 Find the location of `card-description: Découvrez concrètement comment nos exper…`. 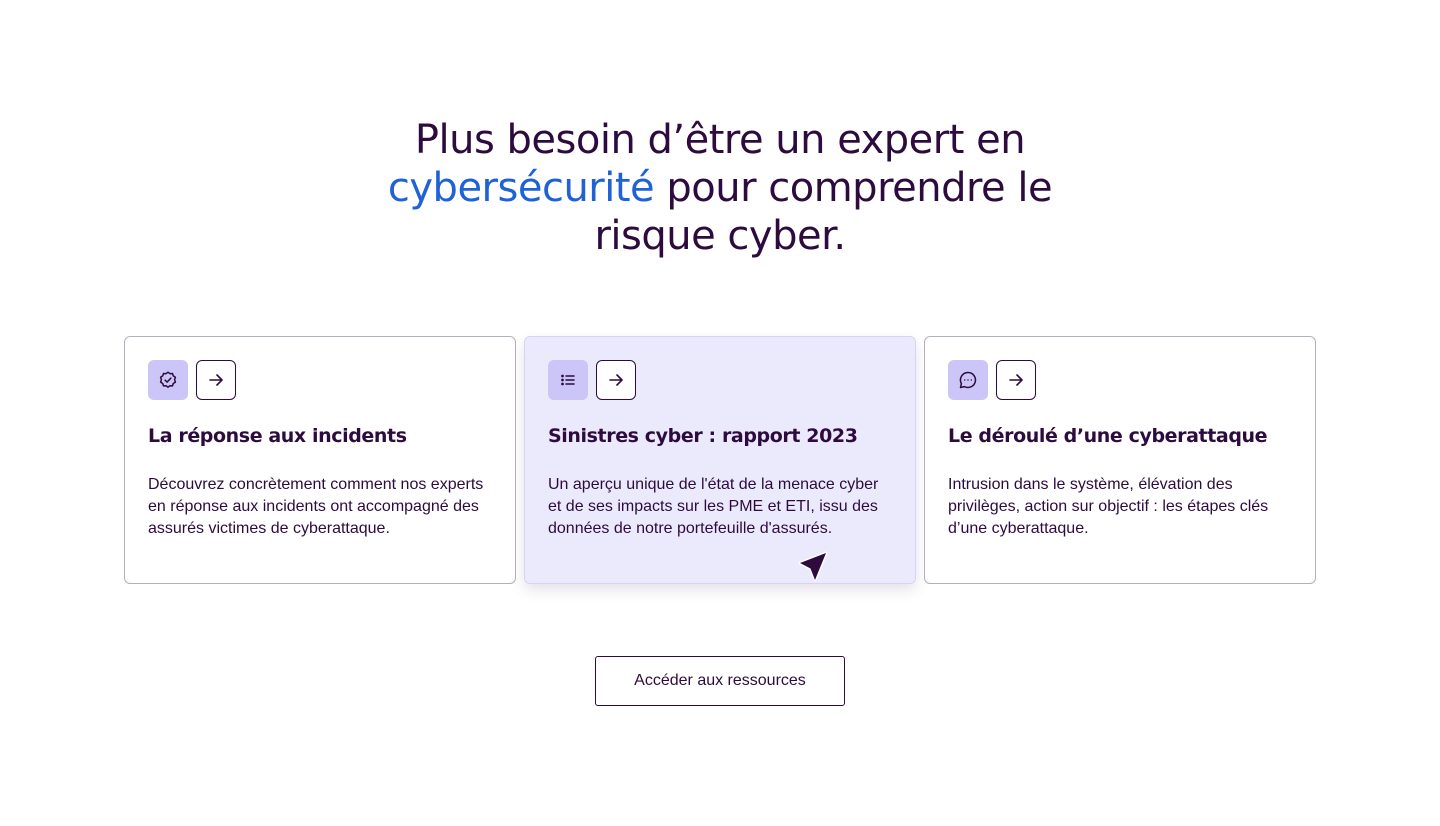

card-description: Découvrez concrètement comment nos exper… is located at coordinates (316, 506).